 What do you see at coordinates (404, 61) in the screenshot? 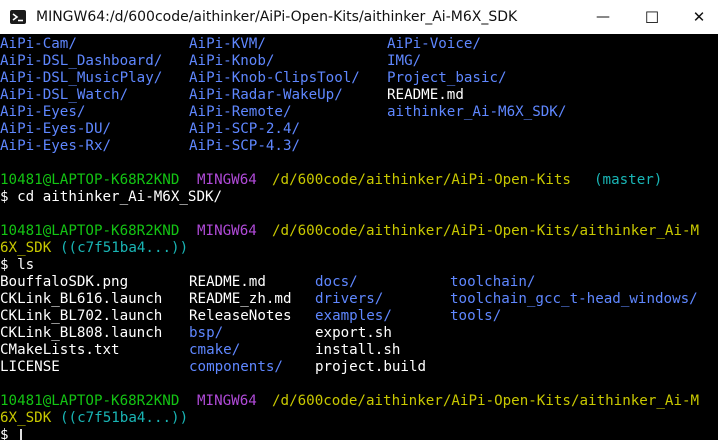
I see `dir-entry: IMG/` at bounding box center [404, 61].